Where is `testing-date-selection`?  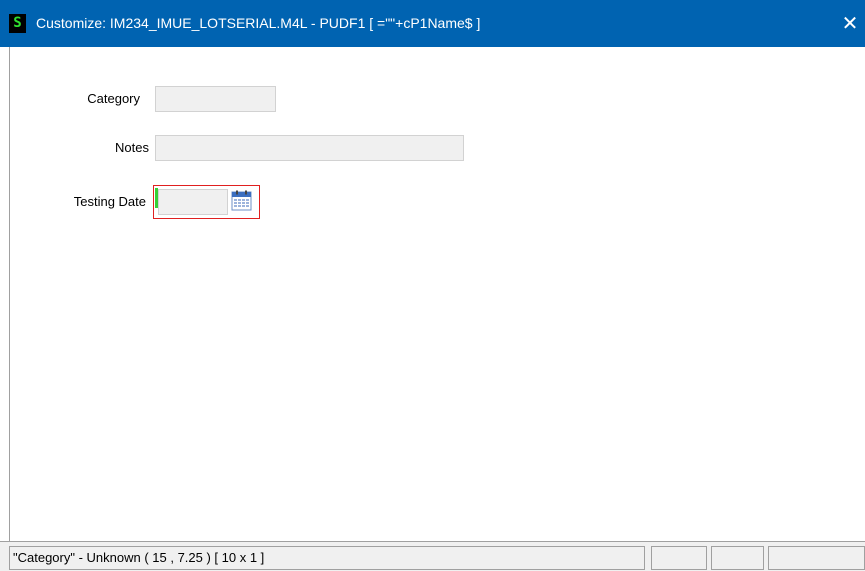
testing-date-selection is located at coordinates (206, 202).